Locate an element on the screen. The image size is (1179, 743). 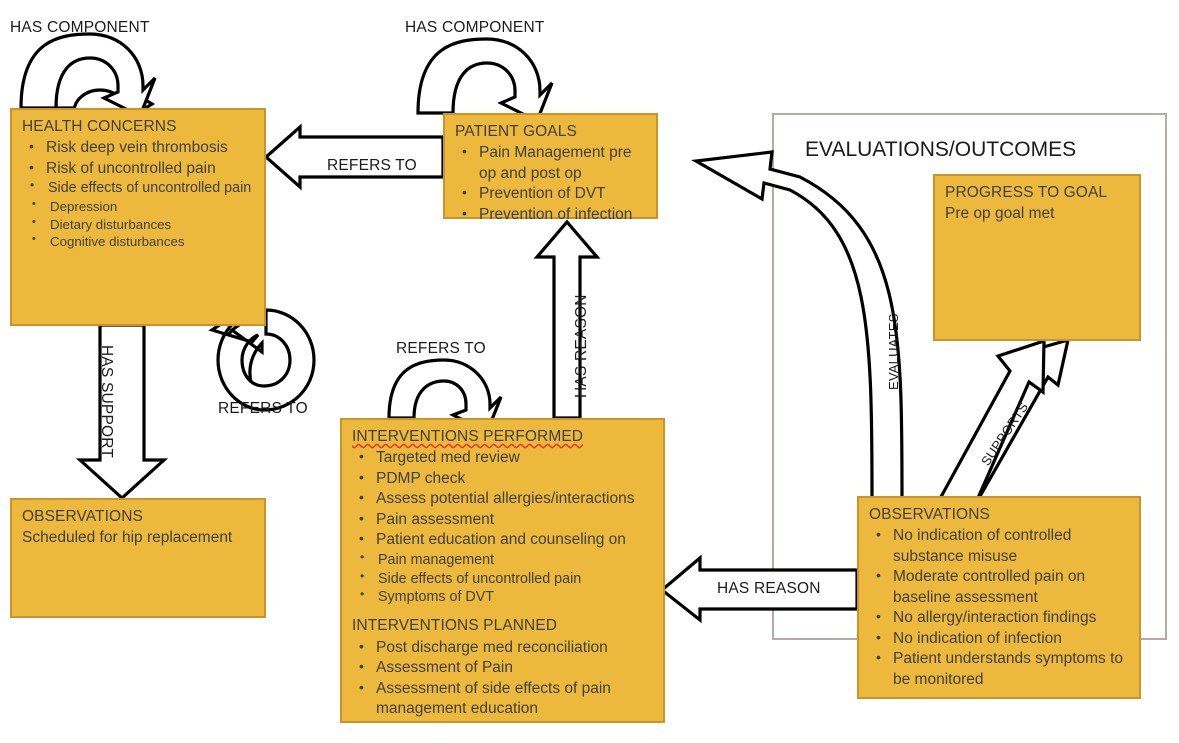
list-item: Dietary disturbances is located at coordinates (139, 224).